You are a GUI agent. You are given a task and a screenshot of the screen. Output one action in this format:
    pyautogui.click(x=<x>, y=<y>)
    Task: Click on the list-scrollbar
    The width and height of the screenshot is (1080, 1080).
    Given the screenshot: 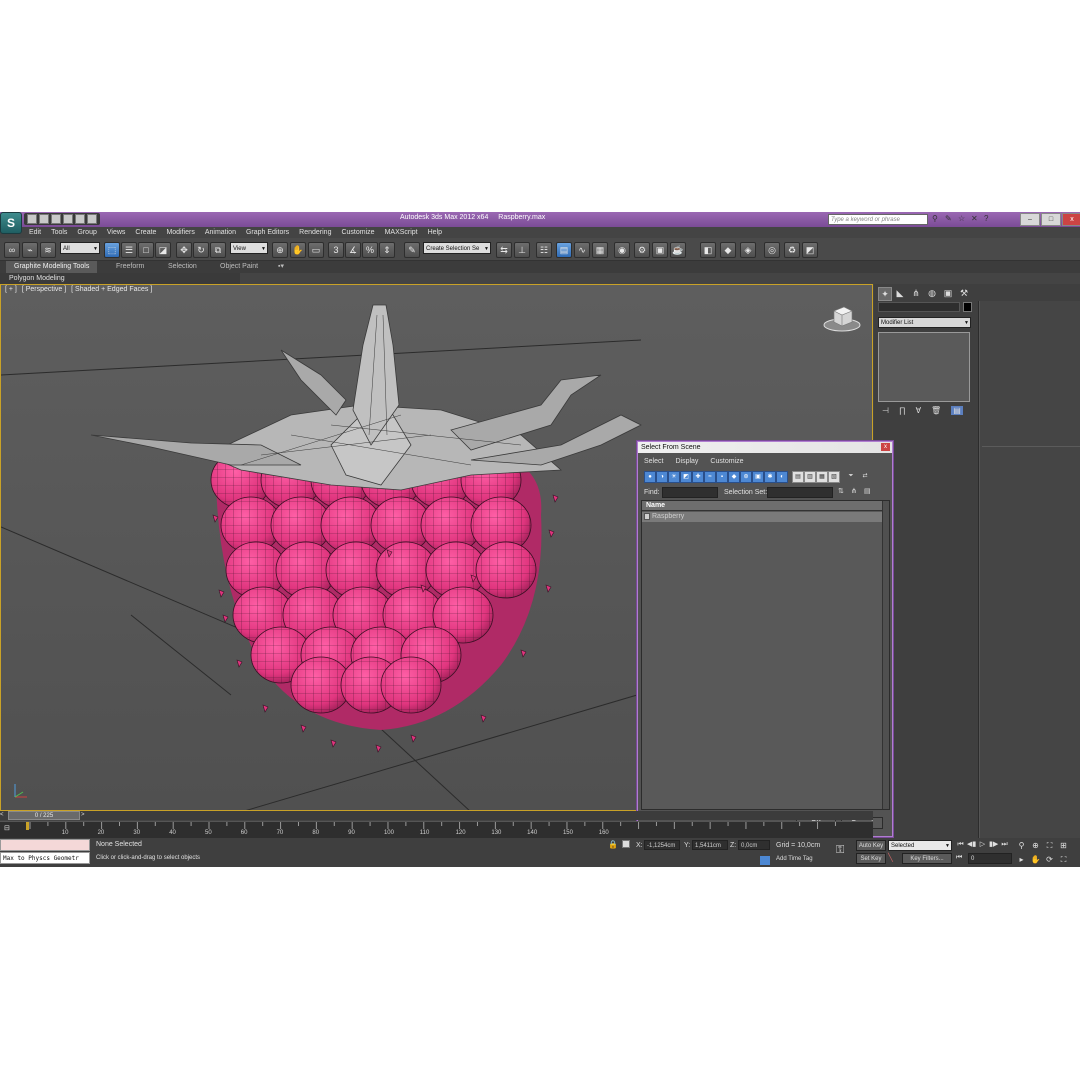 What is the action you would take?
    pyautogui.click(x=885, y=655)
    